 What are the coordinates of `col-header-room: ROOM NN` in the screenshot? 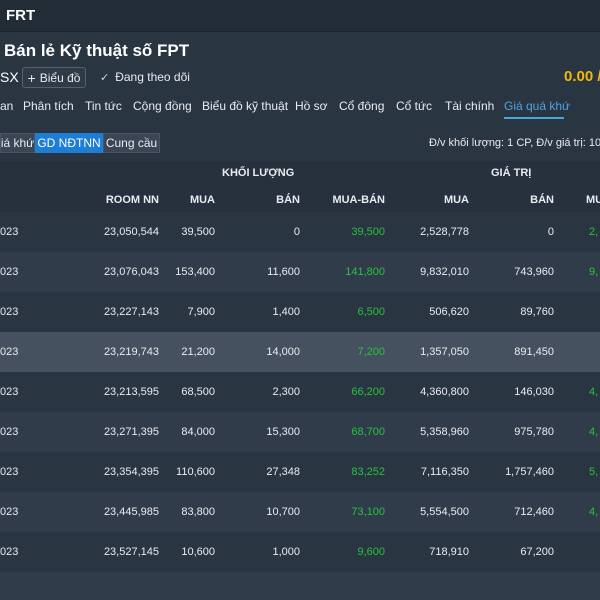 It's located at (132, 200).